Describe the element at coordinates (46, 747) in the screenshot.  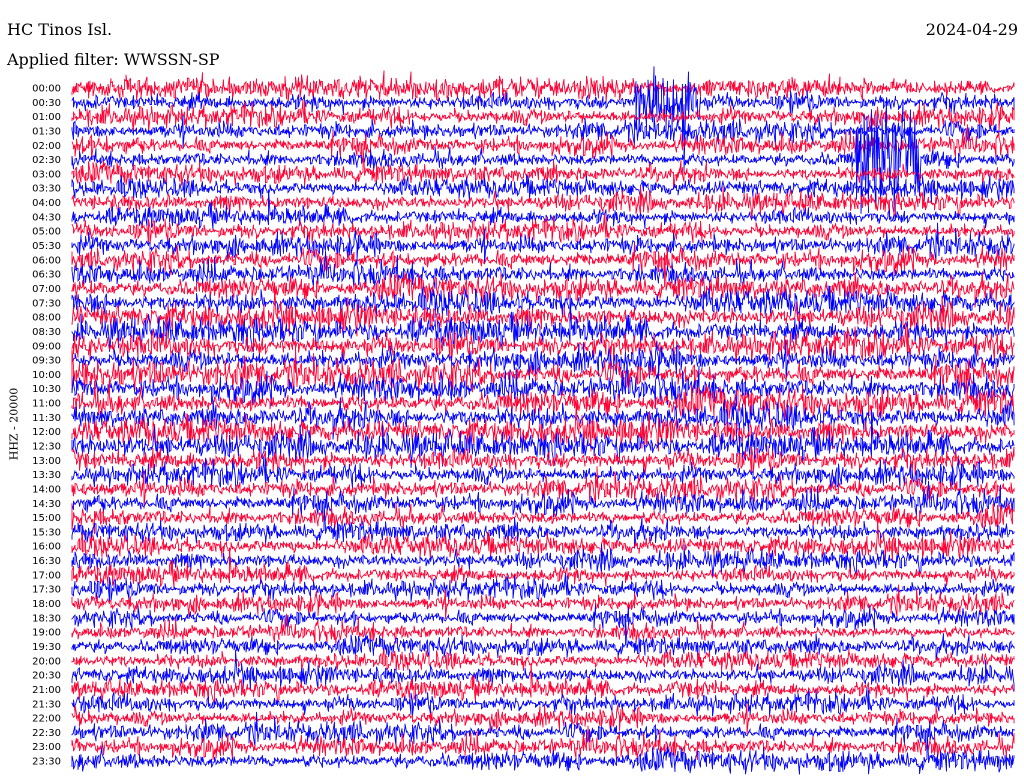
I see `time-tick-label: 23:00` at that location.